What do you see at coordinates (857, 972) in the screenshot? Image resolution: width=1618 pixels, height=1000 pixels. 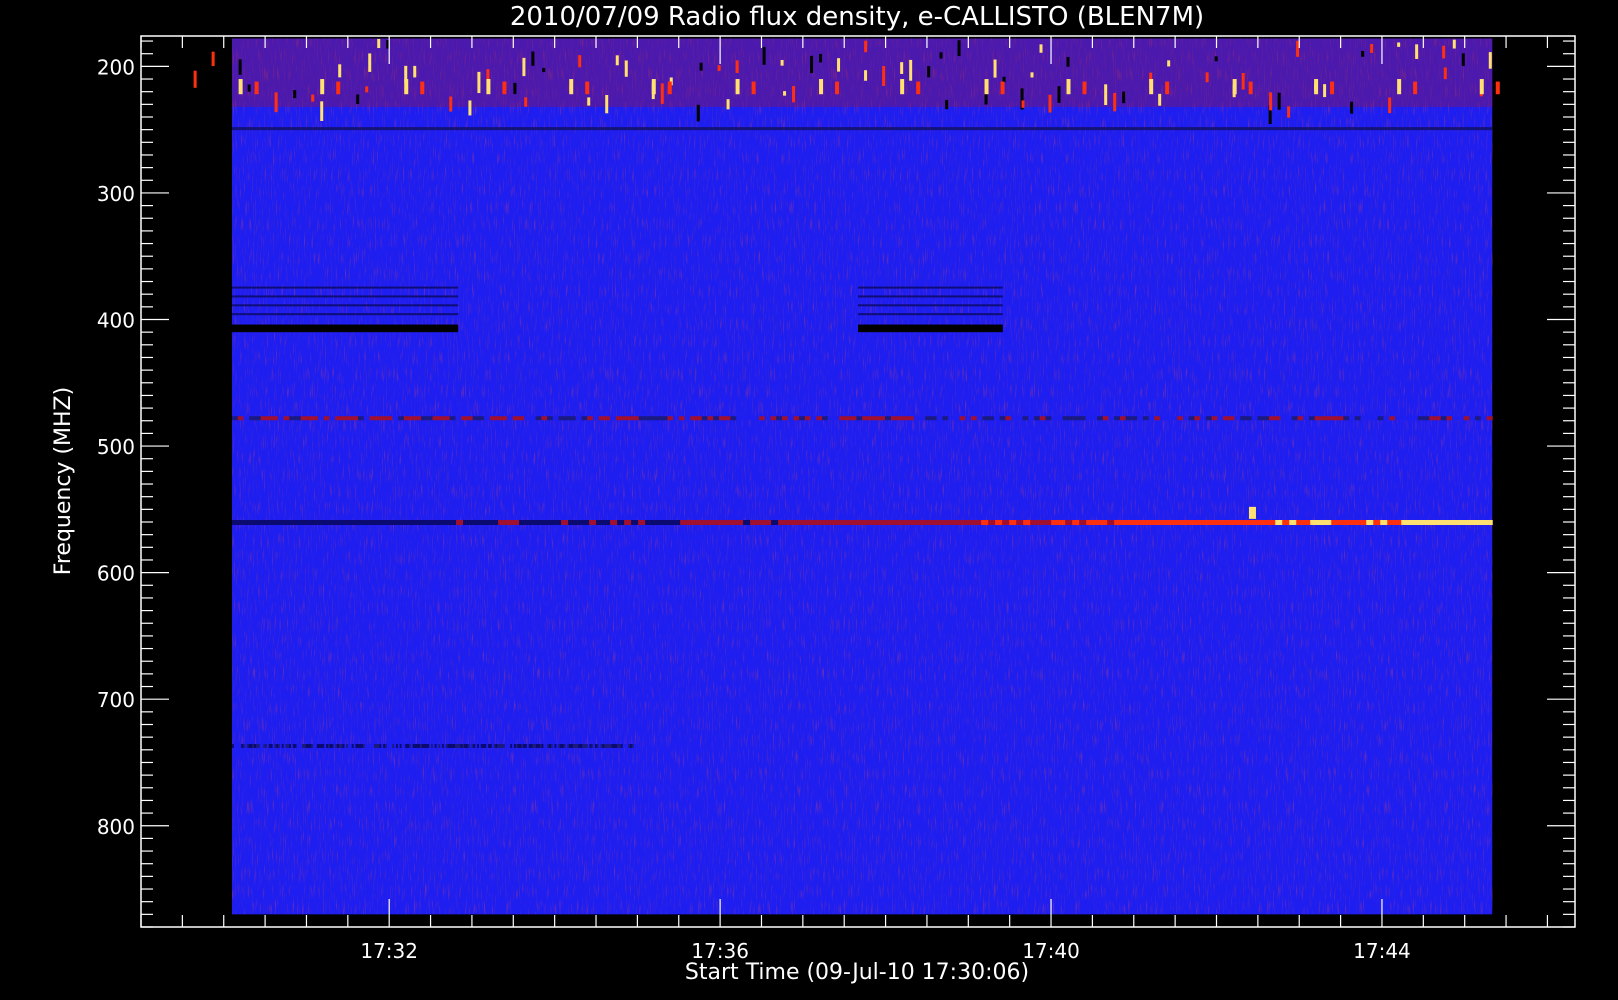 I see `x-axis-label: Start Time (09-Jul-10 17:30:06)` at bounding box center [857, 972].